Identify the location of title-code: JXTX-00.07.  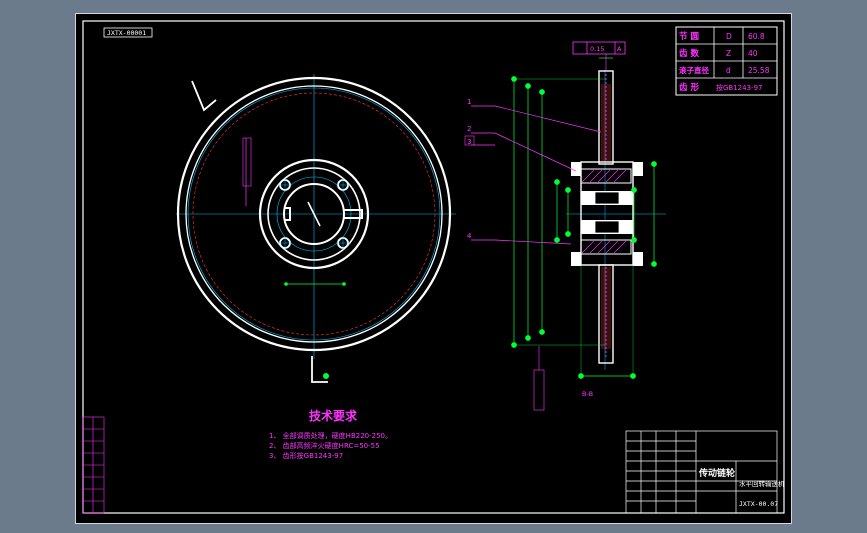
(758, 504).